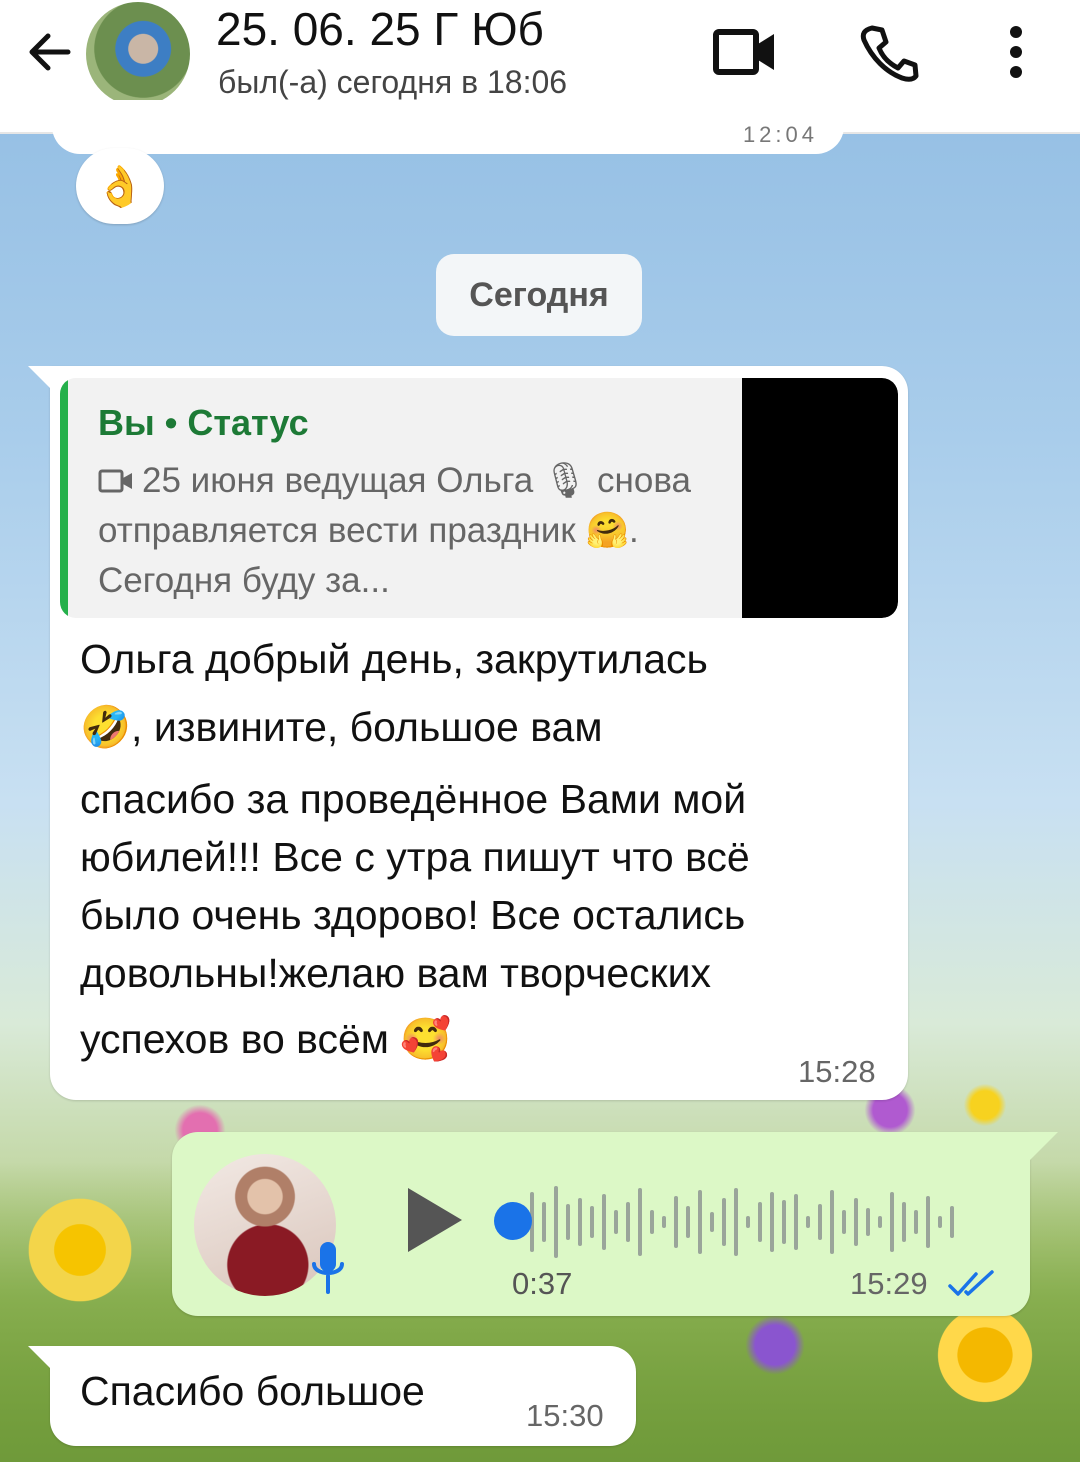 Image resolution: width=1080 pixels, height=1462 pixels. I want to click on last-seen-status: был(-а) сегодня в 18:06, so click(393, 82).